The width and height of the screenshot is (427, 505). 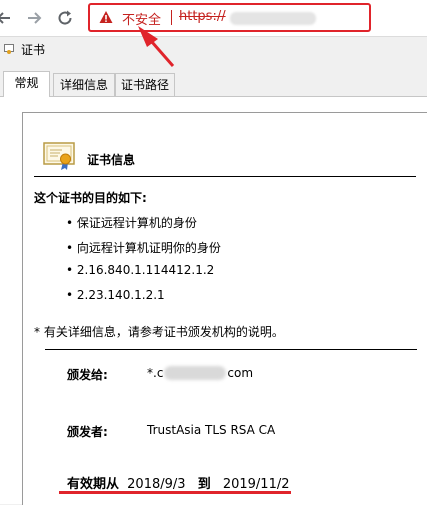 I want to click on issued-to-prefix: *.c, so click(x=155, y=373).